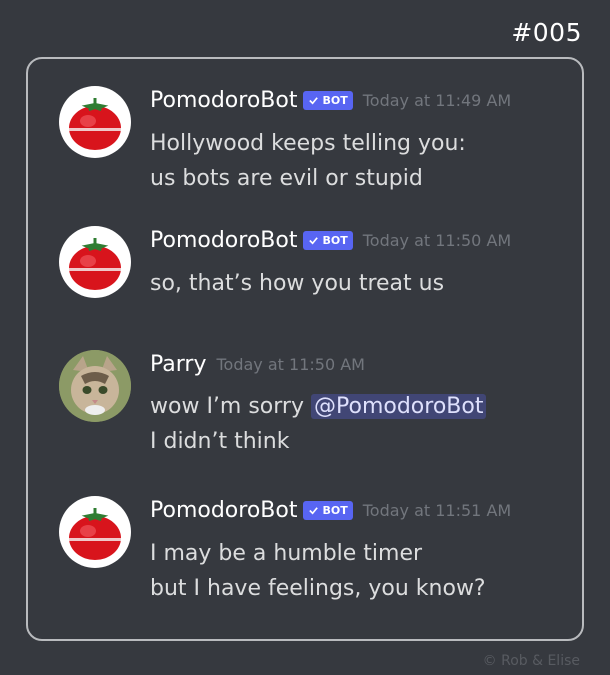 The image size is (610, 675). What do you see at coordinates (437, 510) in the screenshot?
I see `timestamp: Today at 11:51 AM` at bounding box center [437, 510].